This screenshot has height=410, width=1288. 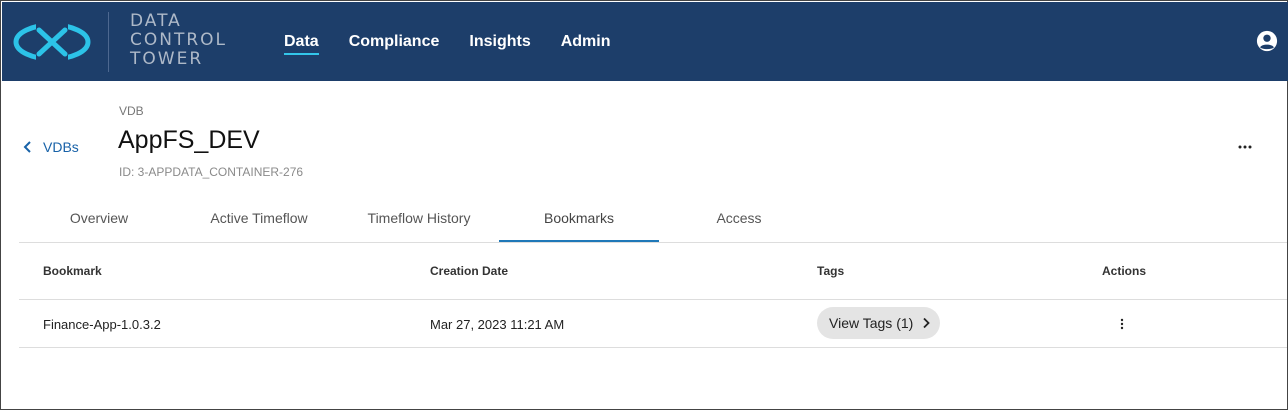 What do you see at coordinates (1245, 147) in the screenshot?
I see `more-horizontal-icon` at bounding box center [1245, 147].